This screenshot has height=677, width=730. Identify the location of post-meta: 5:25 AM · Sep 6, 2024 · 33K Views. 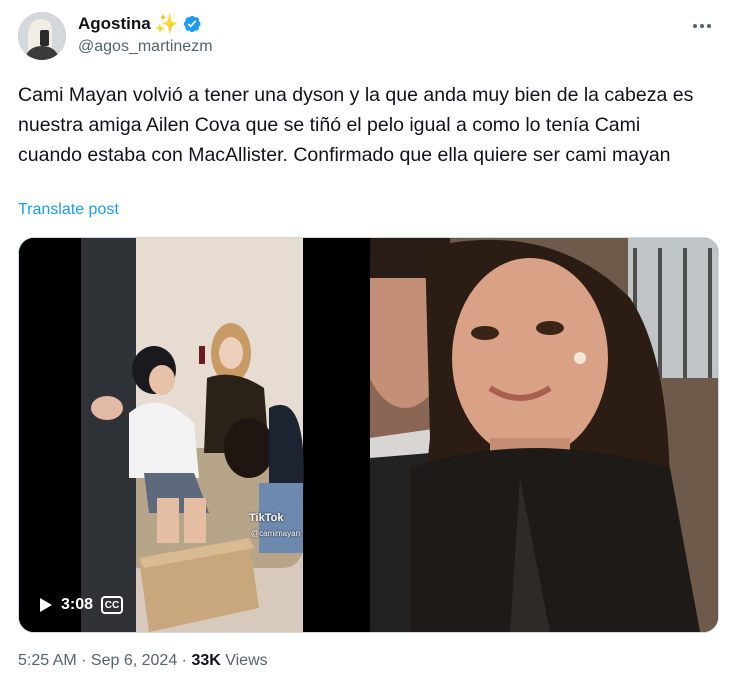
(143, 661).